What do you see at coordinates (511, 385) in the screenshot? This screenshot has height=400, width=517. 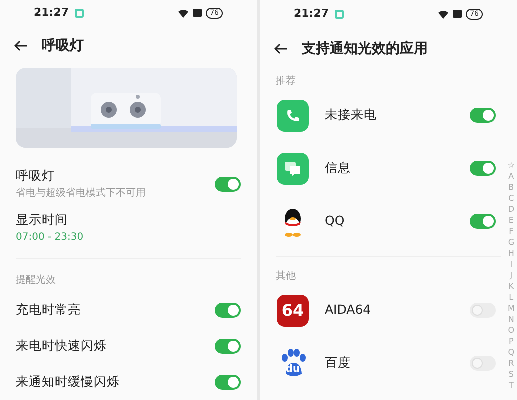 I see `index-letter: T` at bounding box center [511, 385].